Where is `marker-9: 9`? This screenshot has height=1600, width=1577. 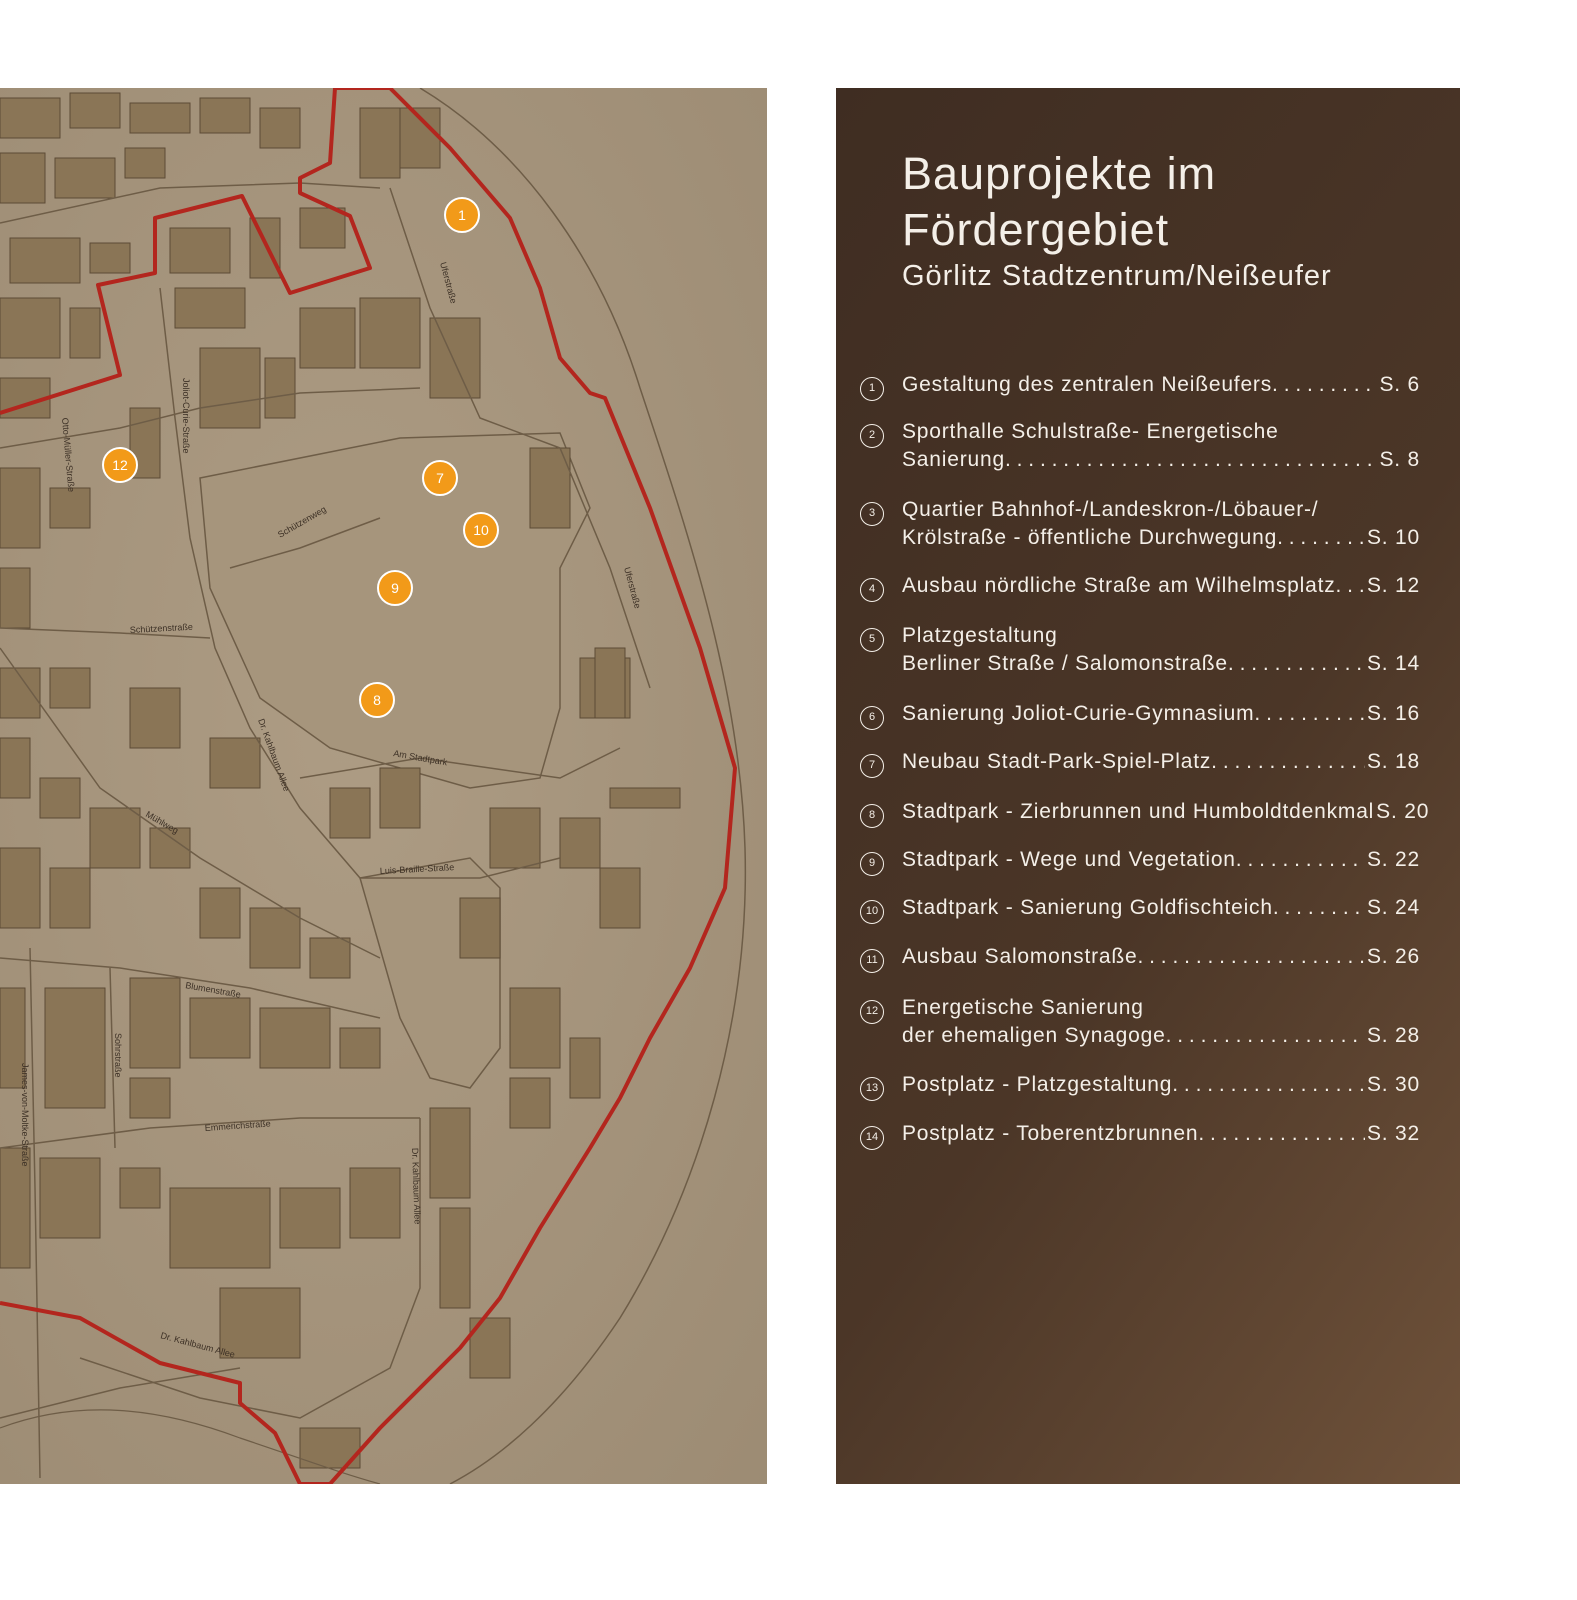 marker-9: 9 is located at coordinates (395, 588).